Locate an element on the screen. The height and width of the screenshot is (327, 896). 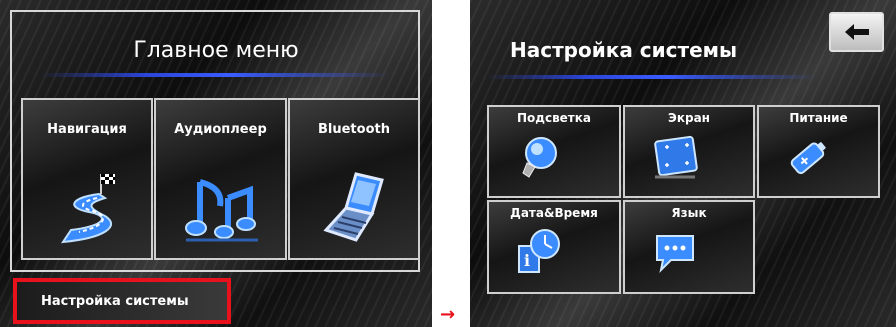
back-button is located at coordinates (856, 32).